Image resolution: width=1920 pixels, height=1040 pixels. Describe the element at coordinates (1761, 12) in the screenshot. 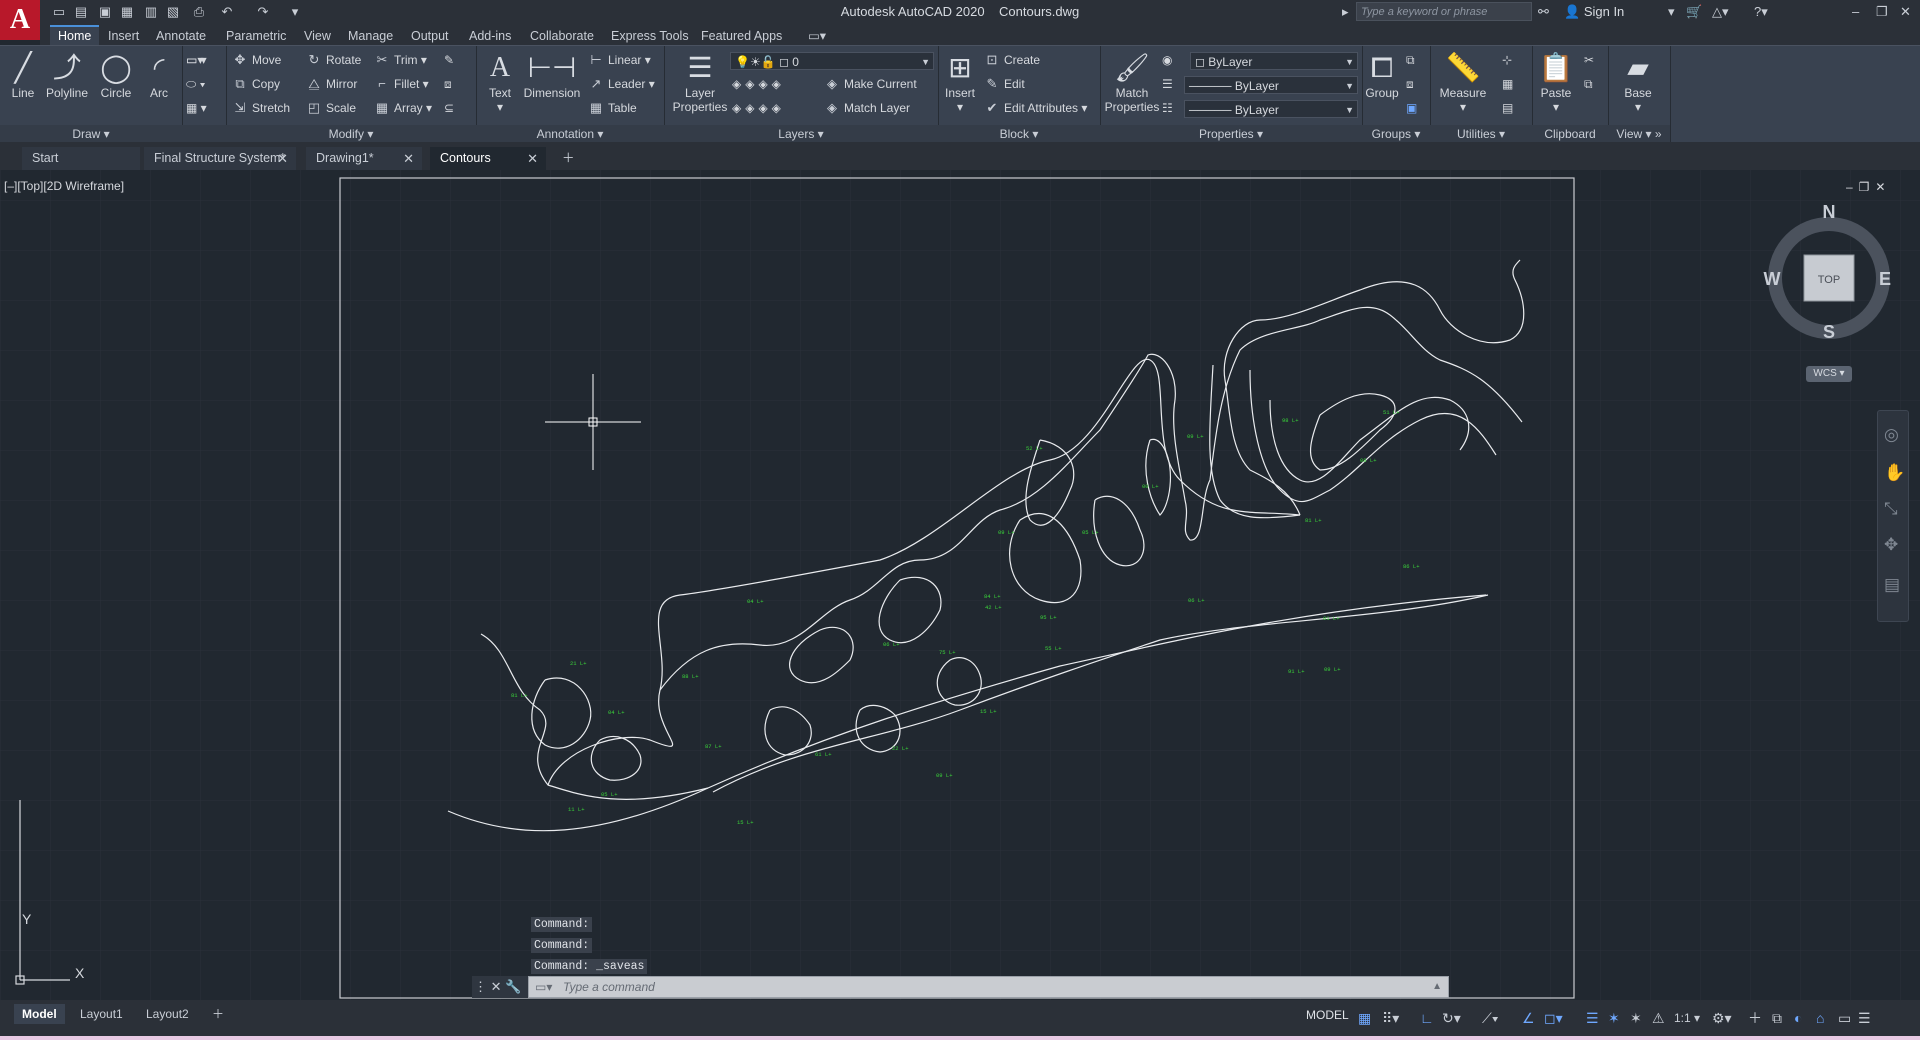

I see `help-icon: ?▾` at that location.